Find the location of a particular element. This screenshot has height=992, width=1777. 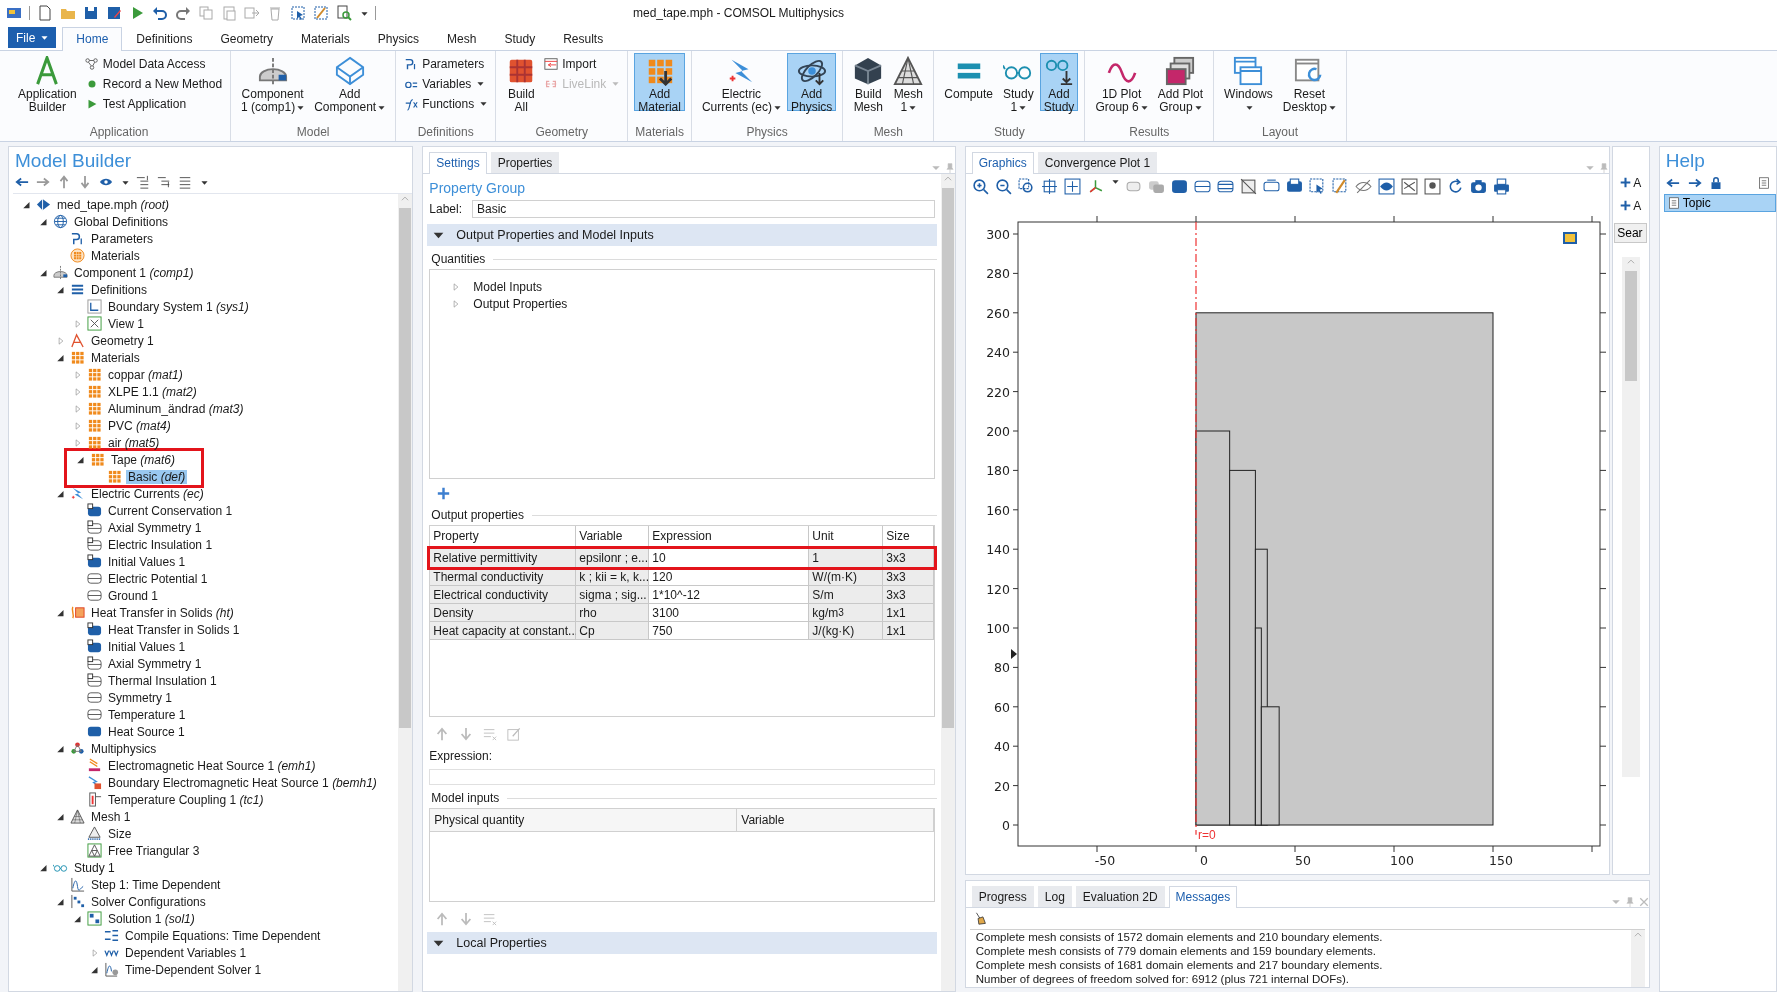

document-icon is located at coordinates (1764, 183).